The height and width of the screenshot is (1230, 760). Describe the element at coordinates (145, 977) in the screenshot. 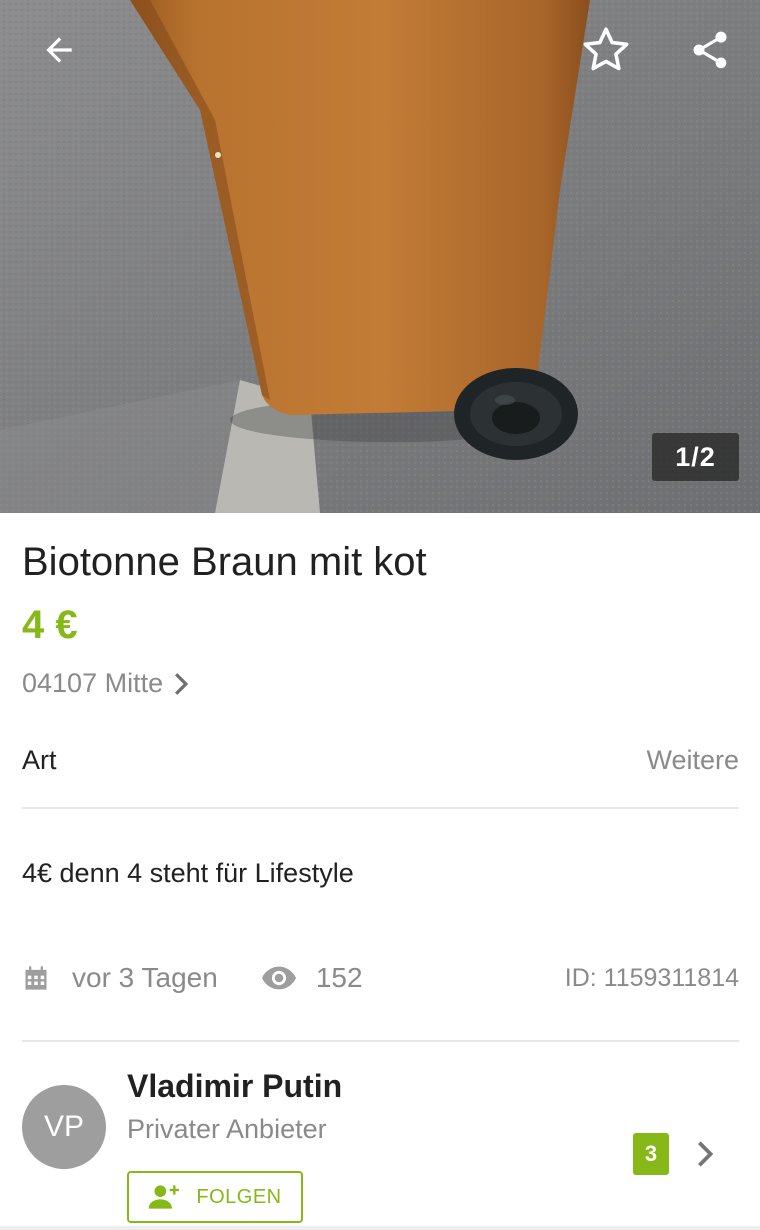

I see `posted-text: vor 3 Tagen` at that location.